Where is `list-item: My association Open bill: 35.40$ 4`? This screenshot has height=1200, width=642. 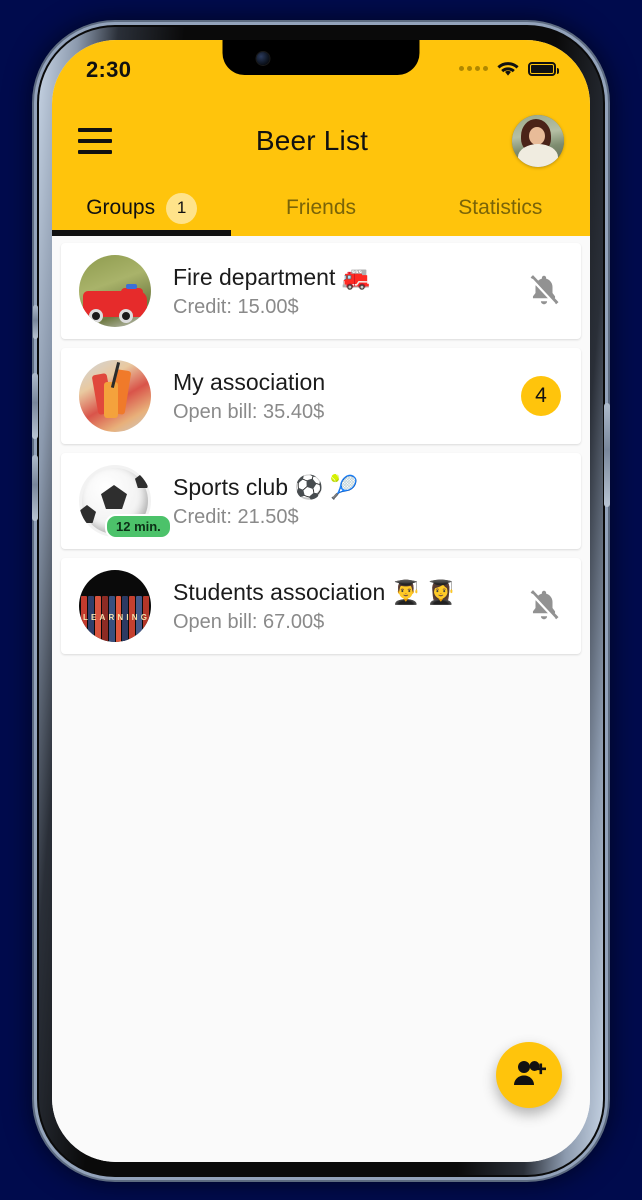
list-item: My association Open bill: 35.40$ 4 is located at coordinates (321, 396).